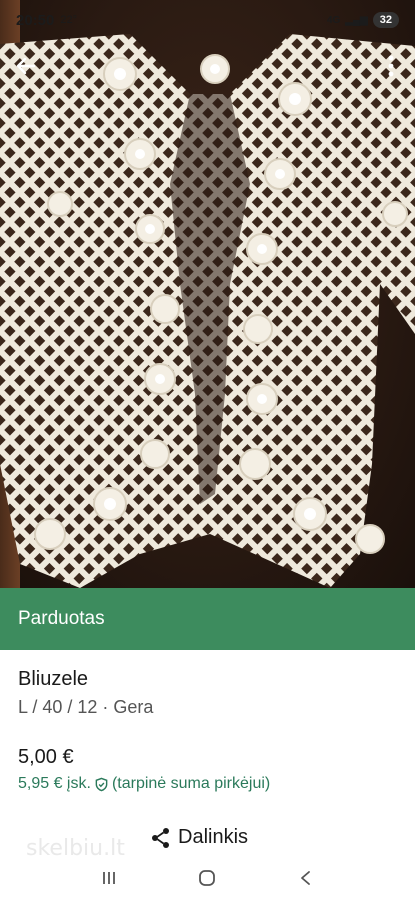 Image resolution: width=415 pixels, height=900 pixels. Describe the element at coordinates (333, 20) in the screenshot. I see `network-indicator: 4G` at that location.